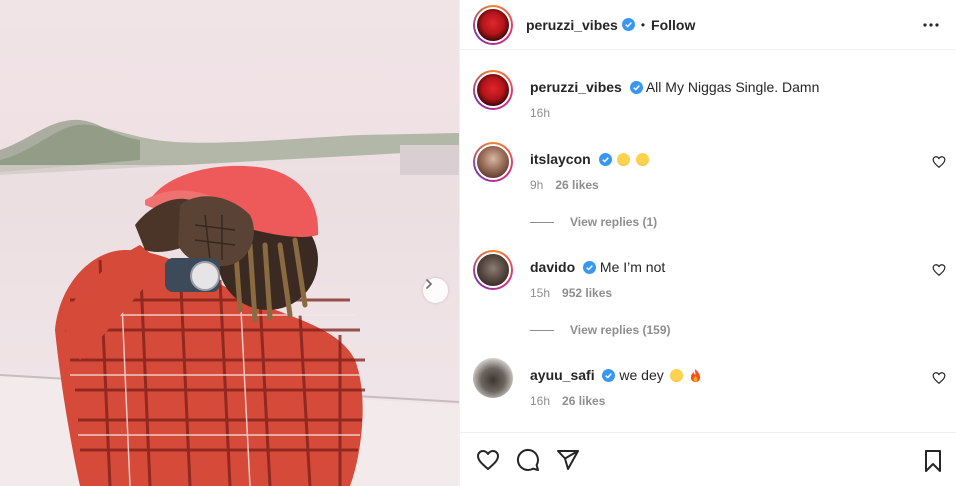 The height and width of the screenshot is (486, 956). I want to click on save-button, so click(933, 462).